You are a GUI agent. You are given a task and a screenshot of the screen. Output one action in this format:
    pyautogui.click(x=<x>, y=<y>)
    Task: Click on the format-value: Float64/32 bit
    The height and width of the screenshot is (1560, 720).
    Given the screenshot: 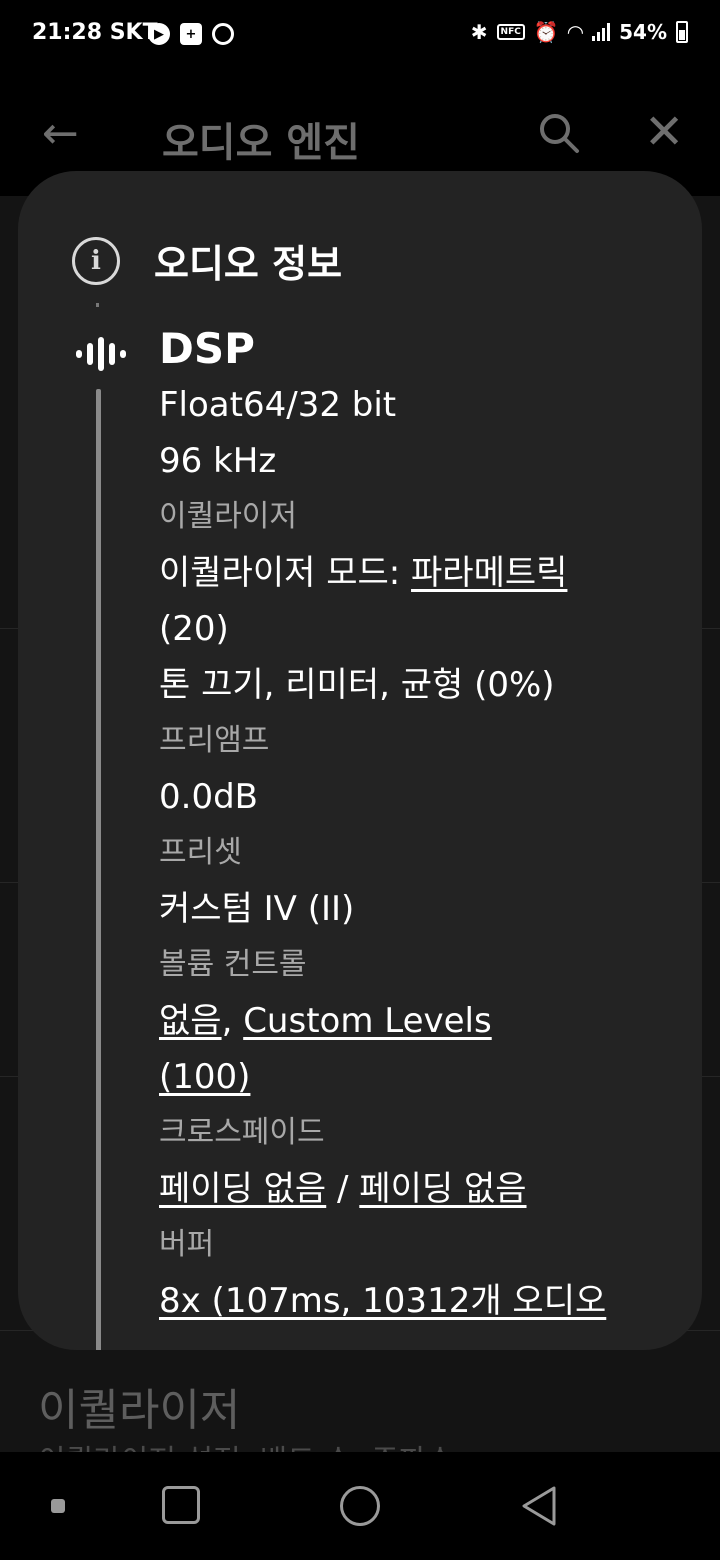 What is the action you would take?
    pyautogui.click(x=278, y=405)
    